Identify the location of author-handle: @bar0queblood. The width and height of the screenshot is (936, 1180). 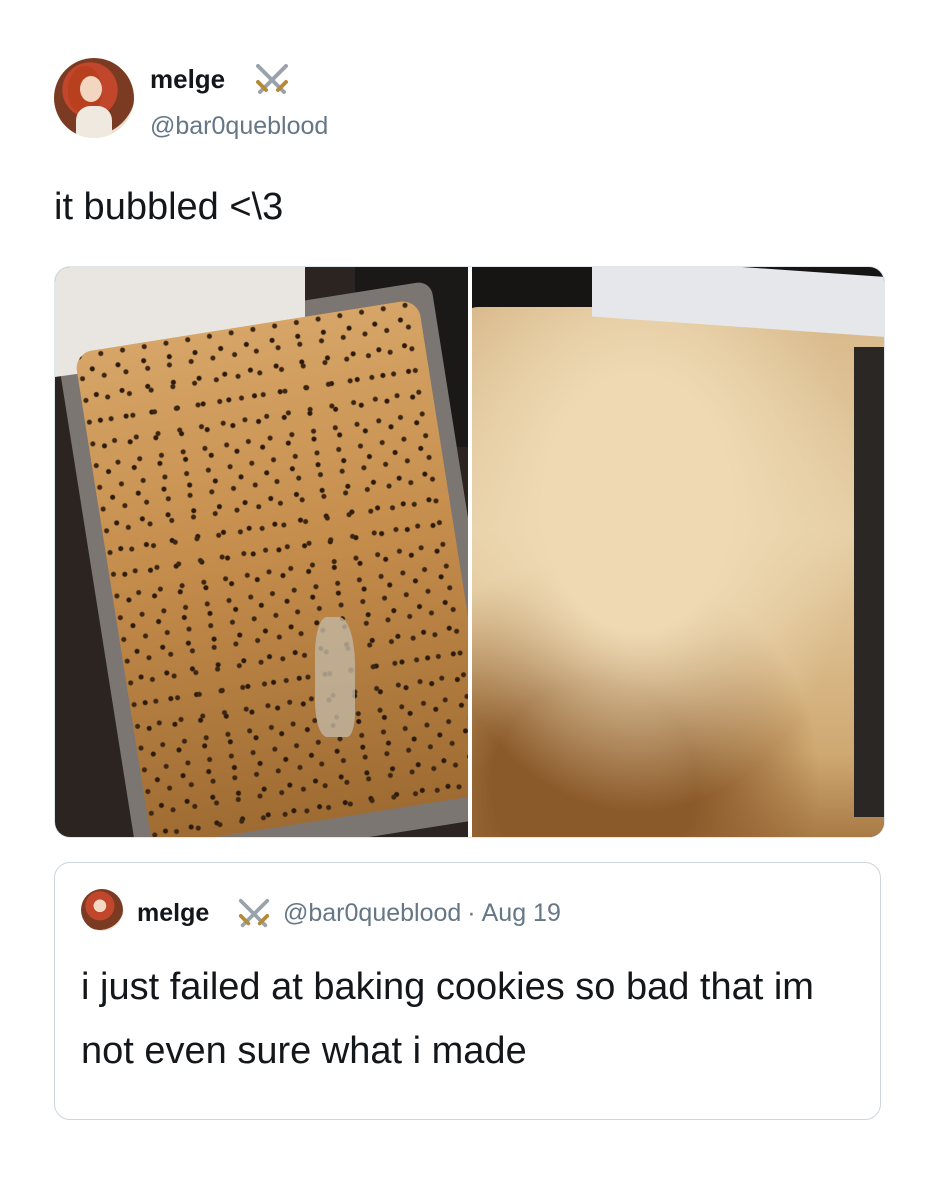
(239, 126).